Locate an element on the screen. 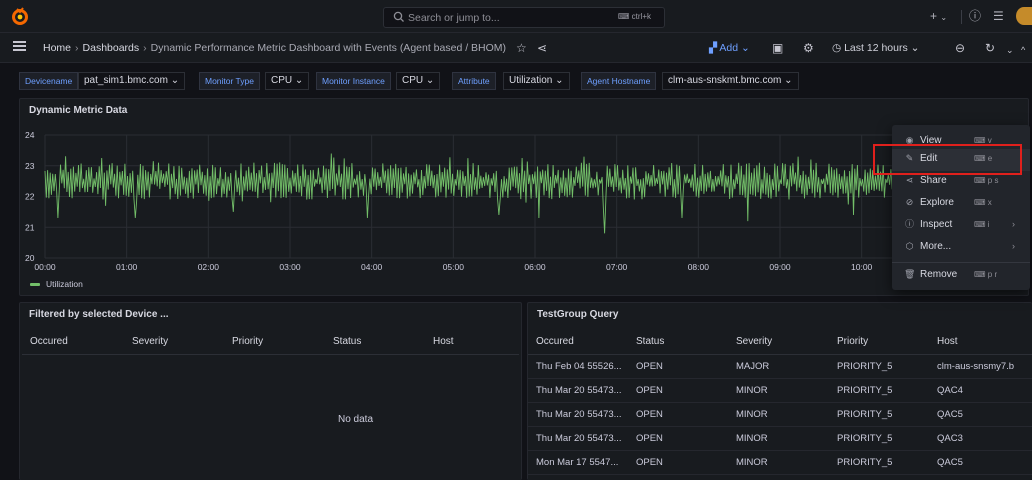 The height and width of the screenshot is (480, 1032). add-button: ▞ Add ⌄ is located at coordinates (729, 48).